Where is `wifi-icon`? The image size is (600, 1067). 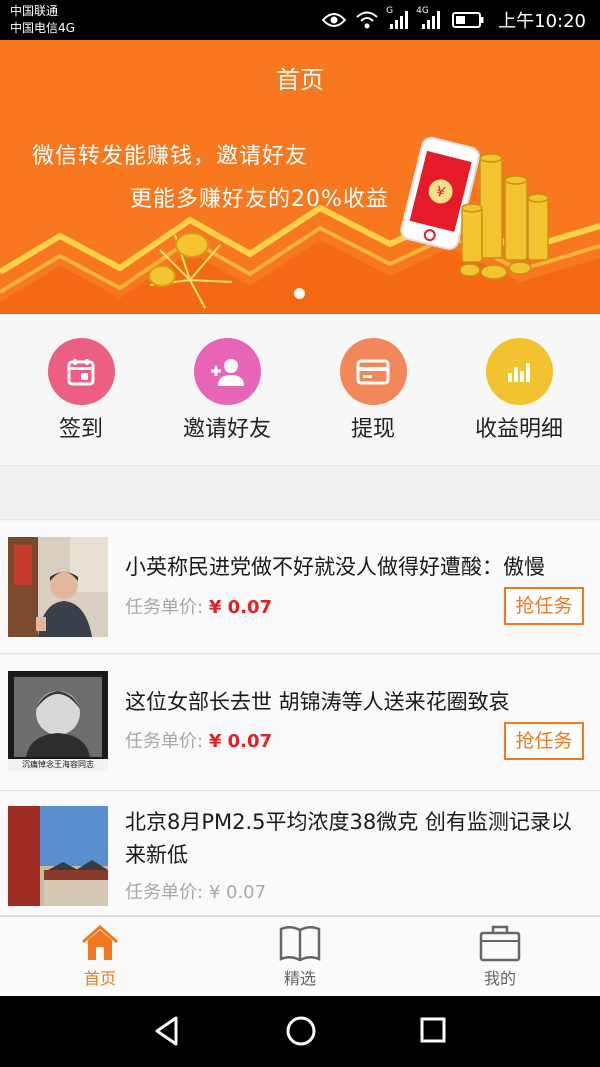
wifi-icon is located at coordinates (367, 20).